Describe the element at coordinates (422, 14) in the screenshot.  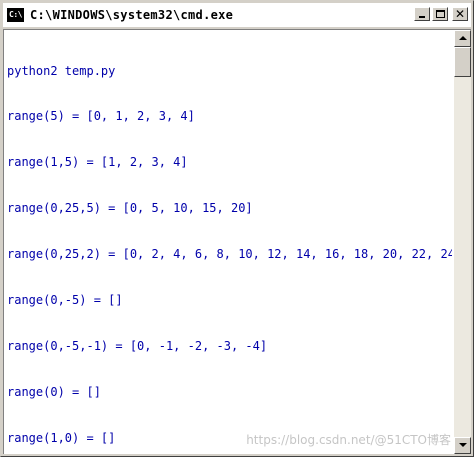
I see `minimize-button` at that location.